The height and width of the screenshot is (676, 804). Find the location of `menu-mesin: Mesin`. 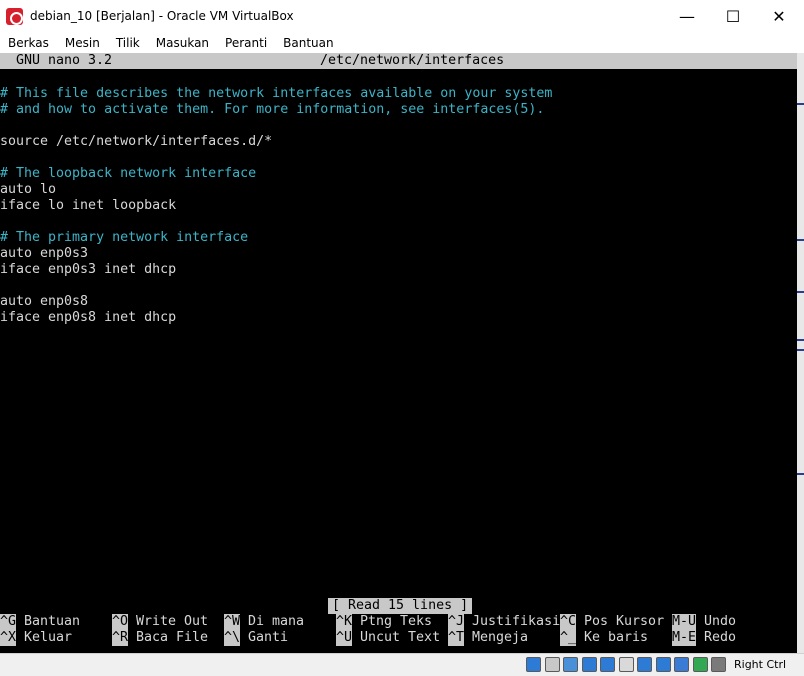

menu-mesin: Mesin is located at coordinates (82, 43).